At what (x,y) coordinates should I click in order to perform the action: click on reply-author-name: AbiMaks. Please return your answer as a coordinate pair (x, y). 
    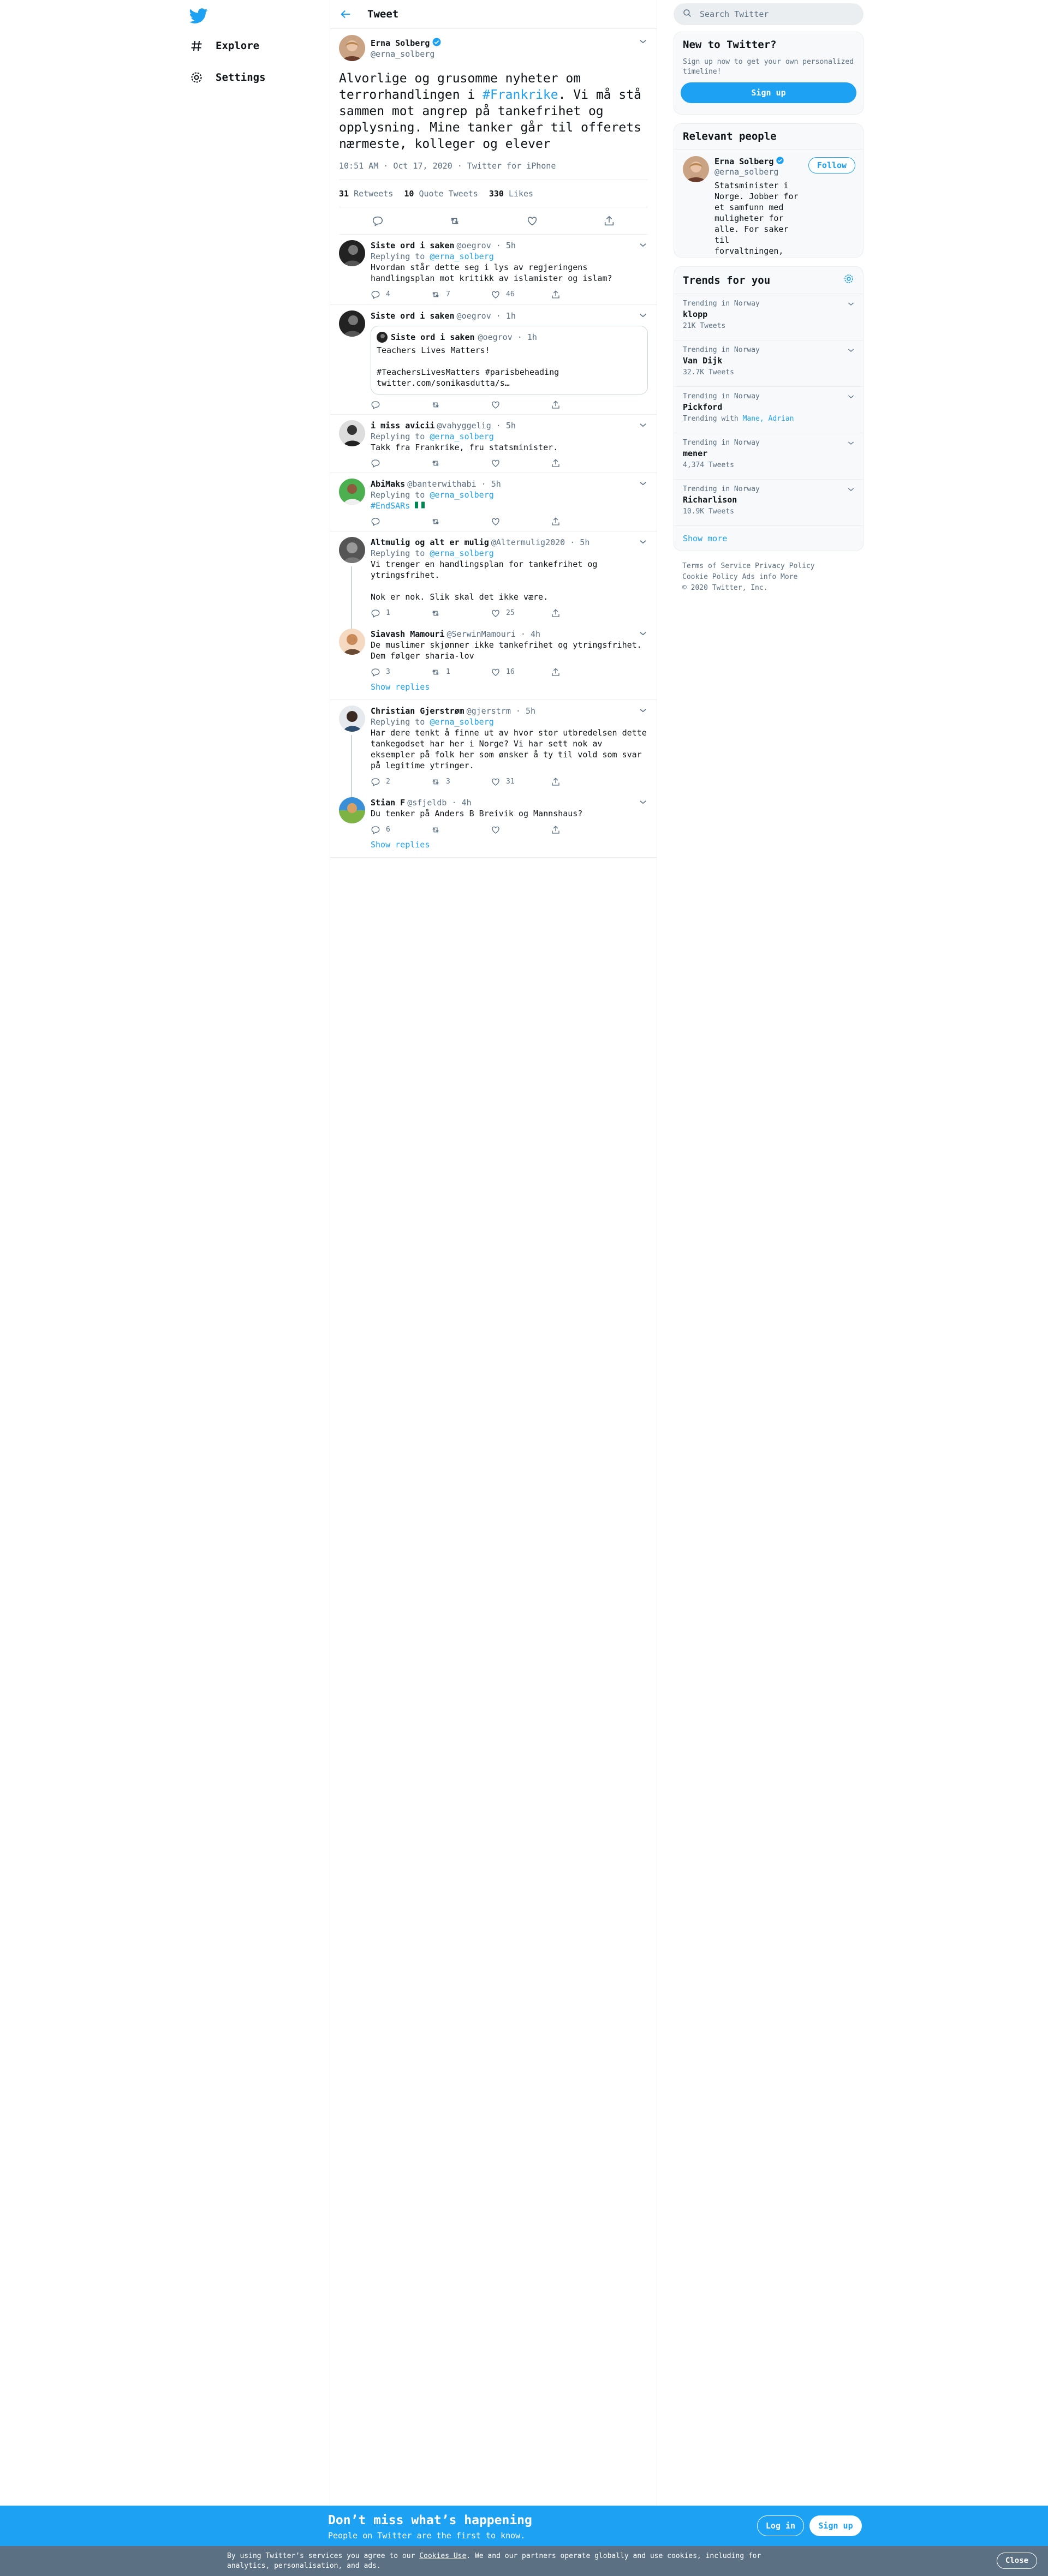
    Looking at the image, I should click on (388, 484).